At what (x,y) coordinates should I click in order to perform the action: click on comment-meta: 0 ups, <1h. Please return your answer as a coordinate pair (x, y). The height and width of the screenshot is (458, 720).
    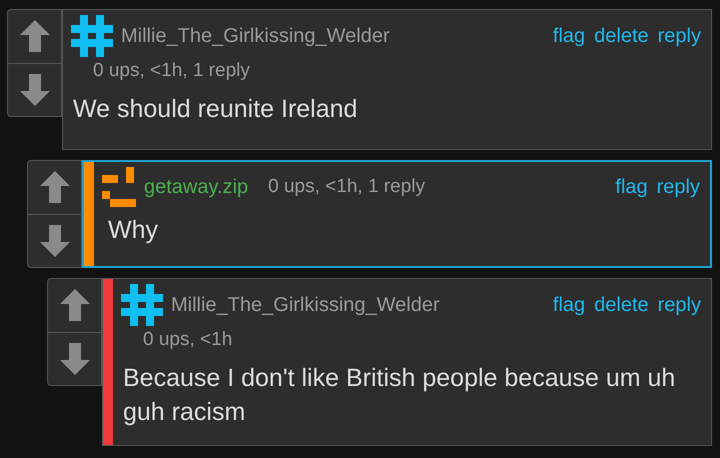
    Looking at the image, I should click on (188, 340).